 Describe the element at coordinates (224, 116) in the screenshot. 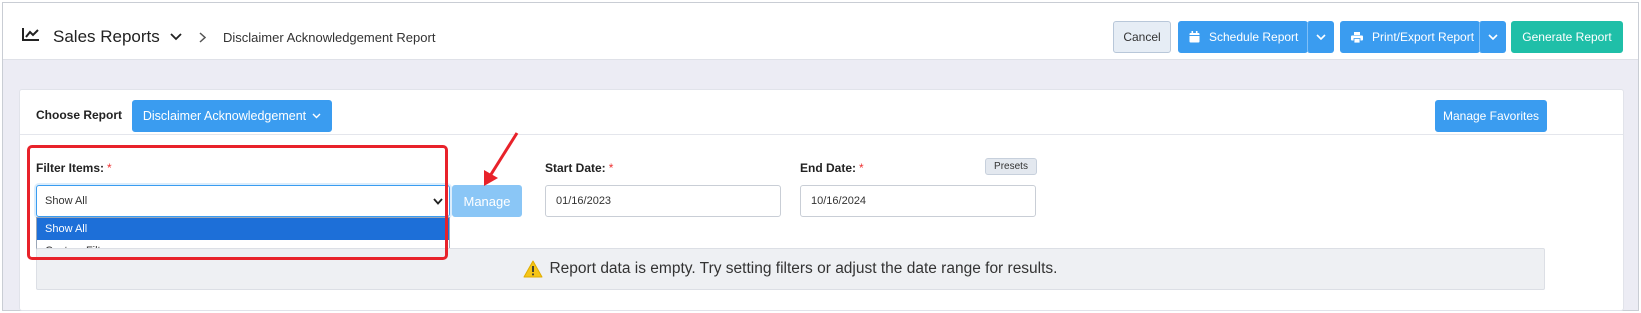

I see `selected-report-label: Disclaimer Acknowledgement` at that location.